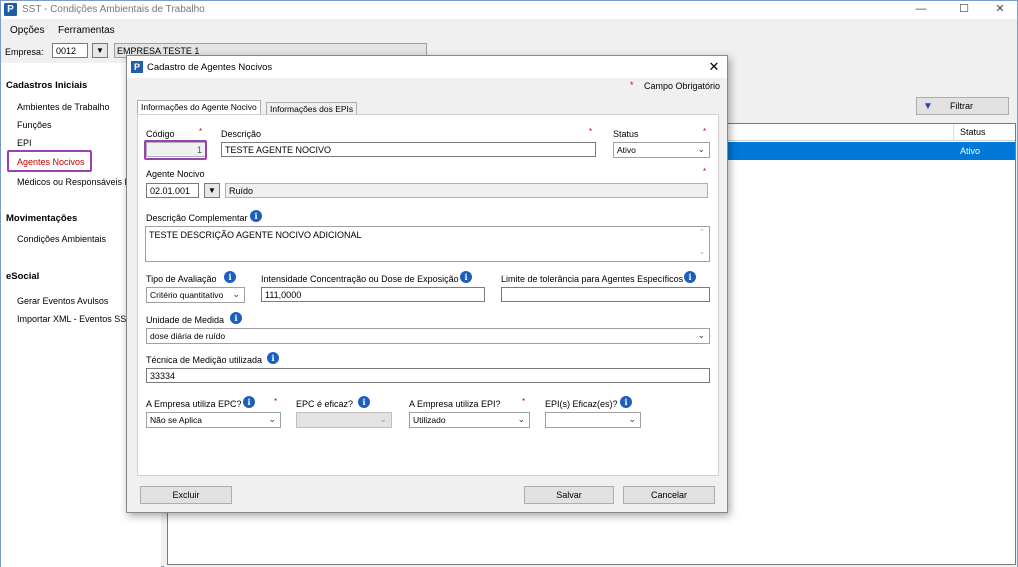 Image resolution: width=1018 pixels, height=567 pixels. What do you see at coordinates (197, 218) in the screenshot?
I see `descricao-complementar-label: Descrição Complementar` at bounding box center [197, 218].